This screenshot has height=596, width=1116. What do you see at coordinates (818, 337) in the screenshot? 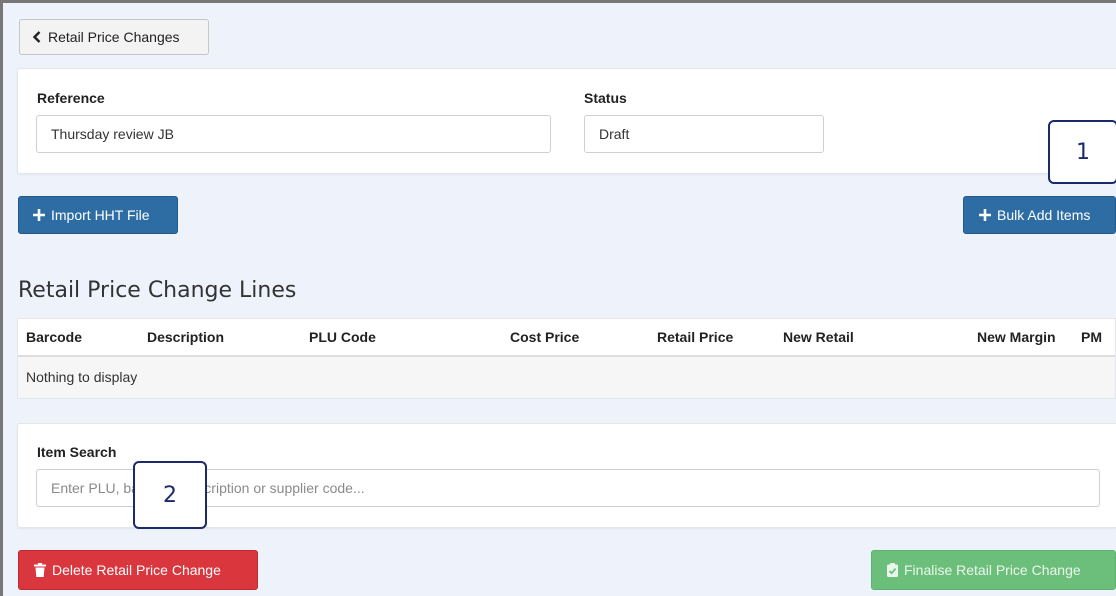
I see `column-header-new-retail: New Retail` at bounding box center [818, 337].